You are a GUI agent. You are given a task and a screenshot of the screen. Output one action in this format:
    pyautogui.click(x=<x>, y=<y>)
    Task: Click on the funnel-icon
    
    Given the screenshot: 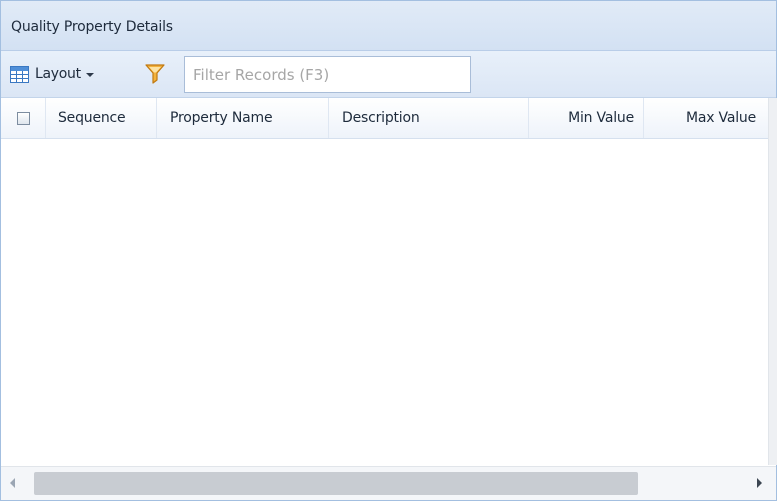 What is the action you would take?
    pyautogui.click(x=155, y=74)
    